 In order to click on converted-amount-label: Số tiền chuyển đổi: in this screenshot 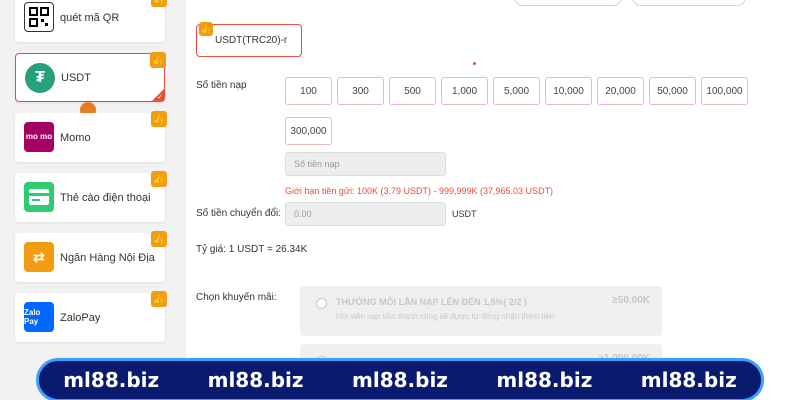, I will do `click(239, 213)`.